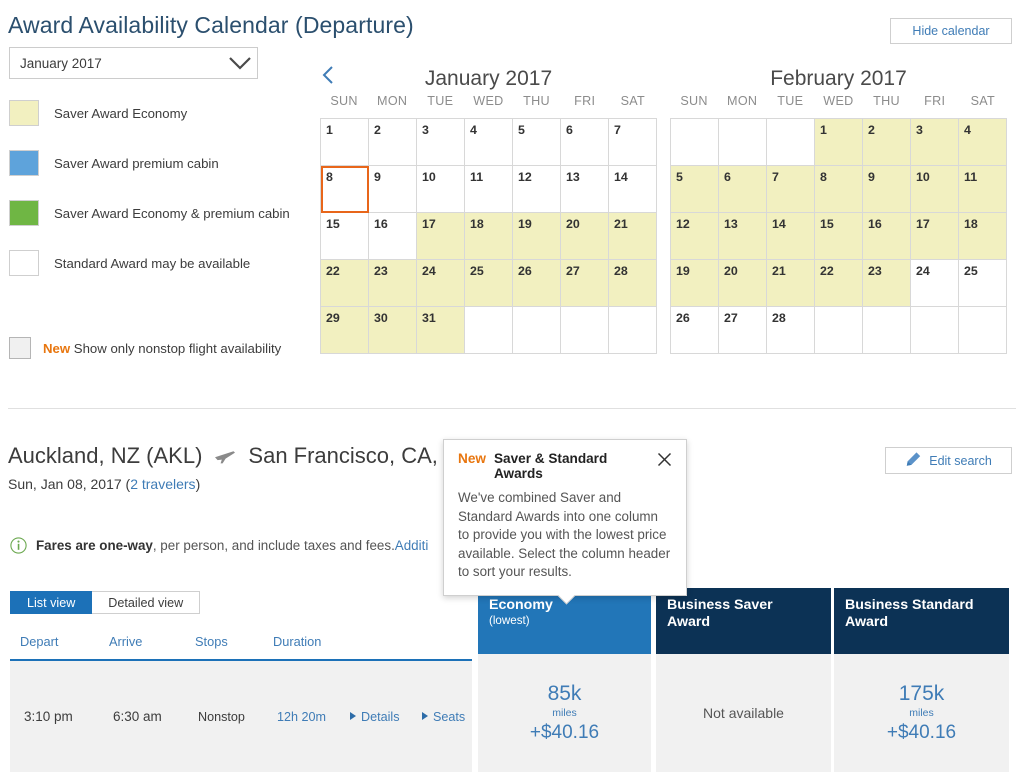 This screenshot has height=782, width=1024. Describe the element at coordinates (393, 330) in the screenshot. I see `calendar-day-cell: 30` at that location.